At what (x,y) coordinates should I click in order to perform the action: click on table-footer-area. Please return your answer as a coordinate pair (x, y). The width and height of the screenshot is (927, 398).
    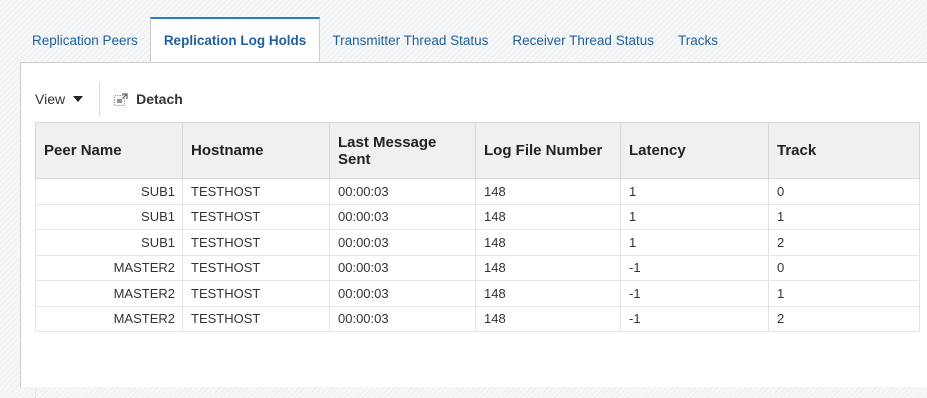
    Looking at the image, I should click on (477, 393).